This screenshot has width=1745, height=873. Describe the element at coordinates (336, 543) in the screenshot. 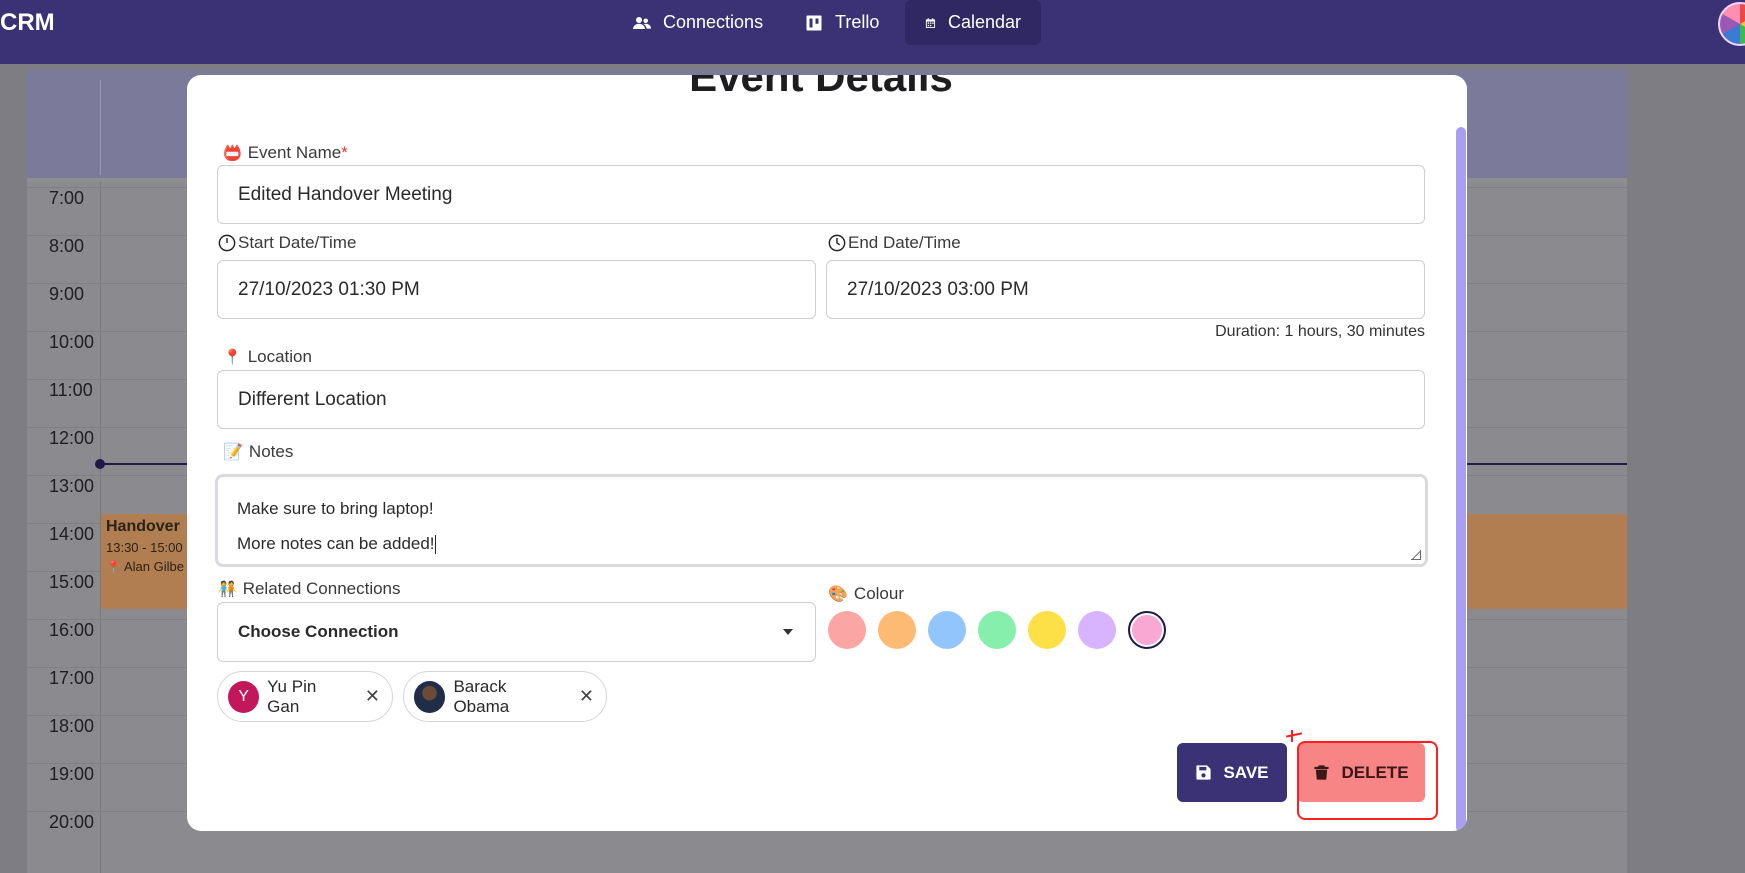

I see `notes-line: More notes can be added!` at that location.